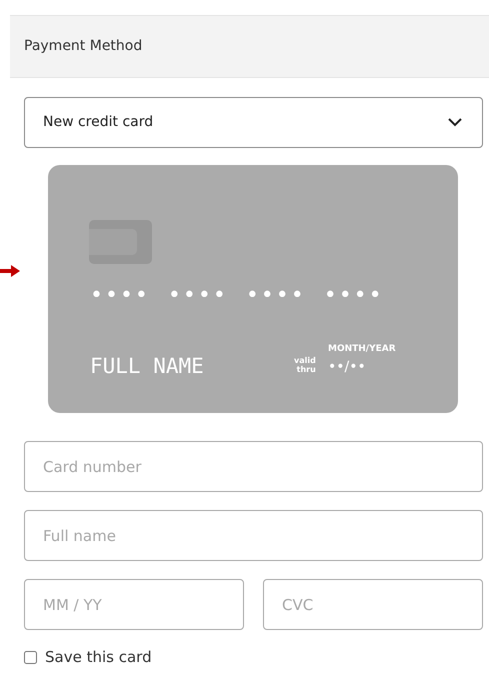 The width and height of the screenshot is (489, 682). I want to click on valid-thru-label: valid, so click(305, 360).